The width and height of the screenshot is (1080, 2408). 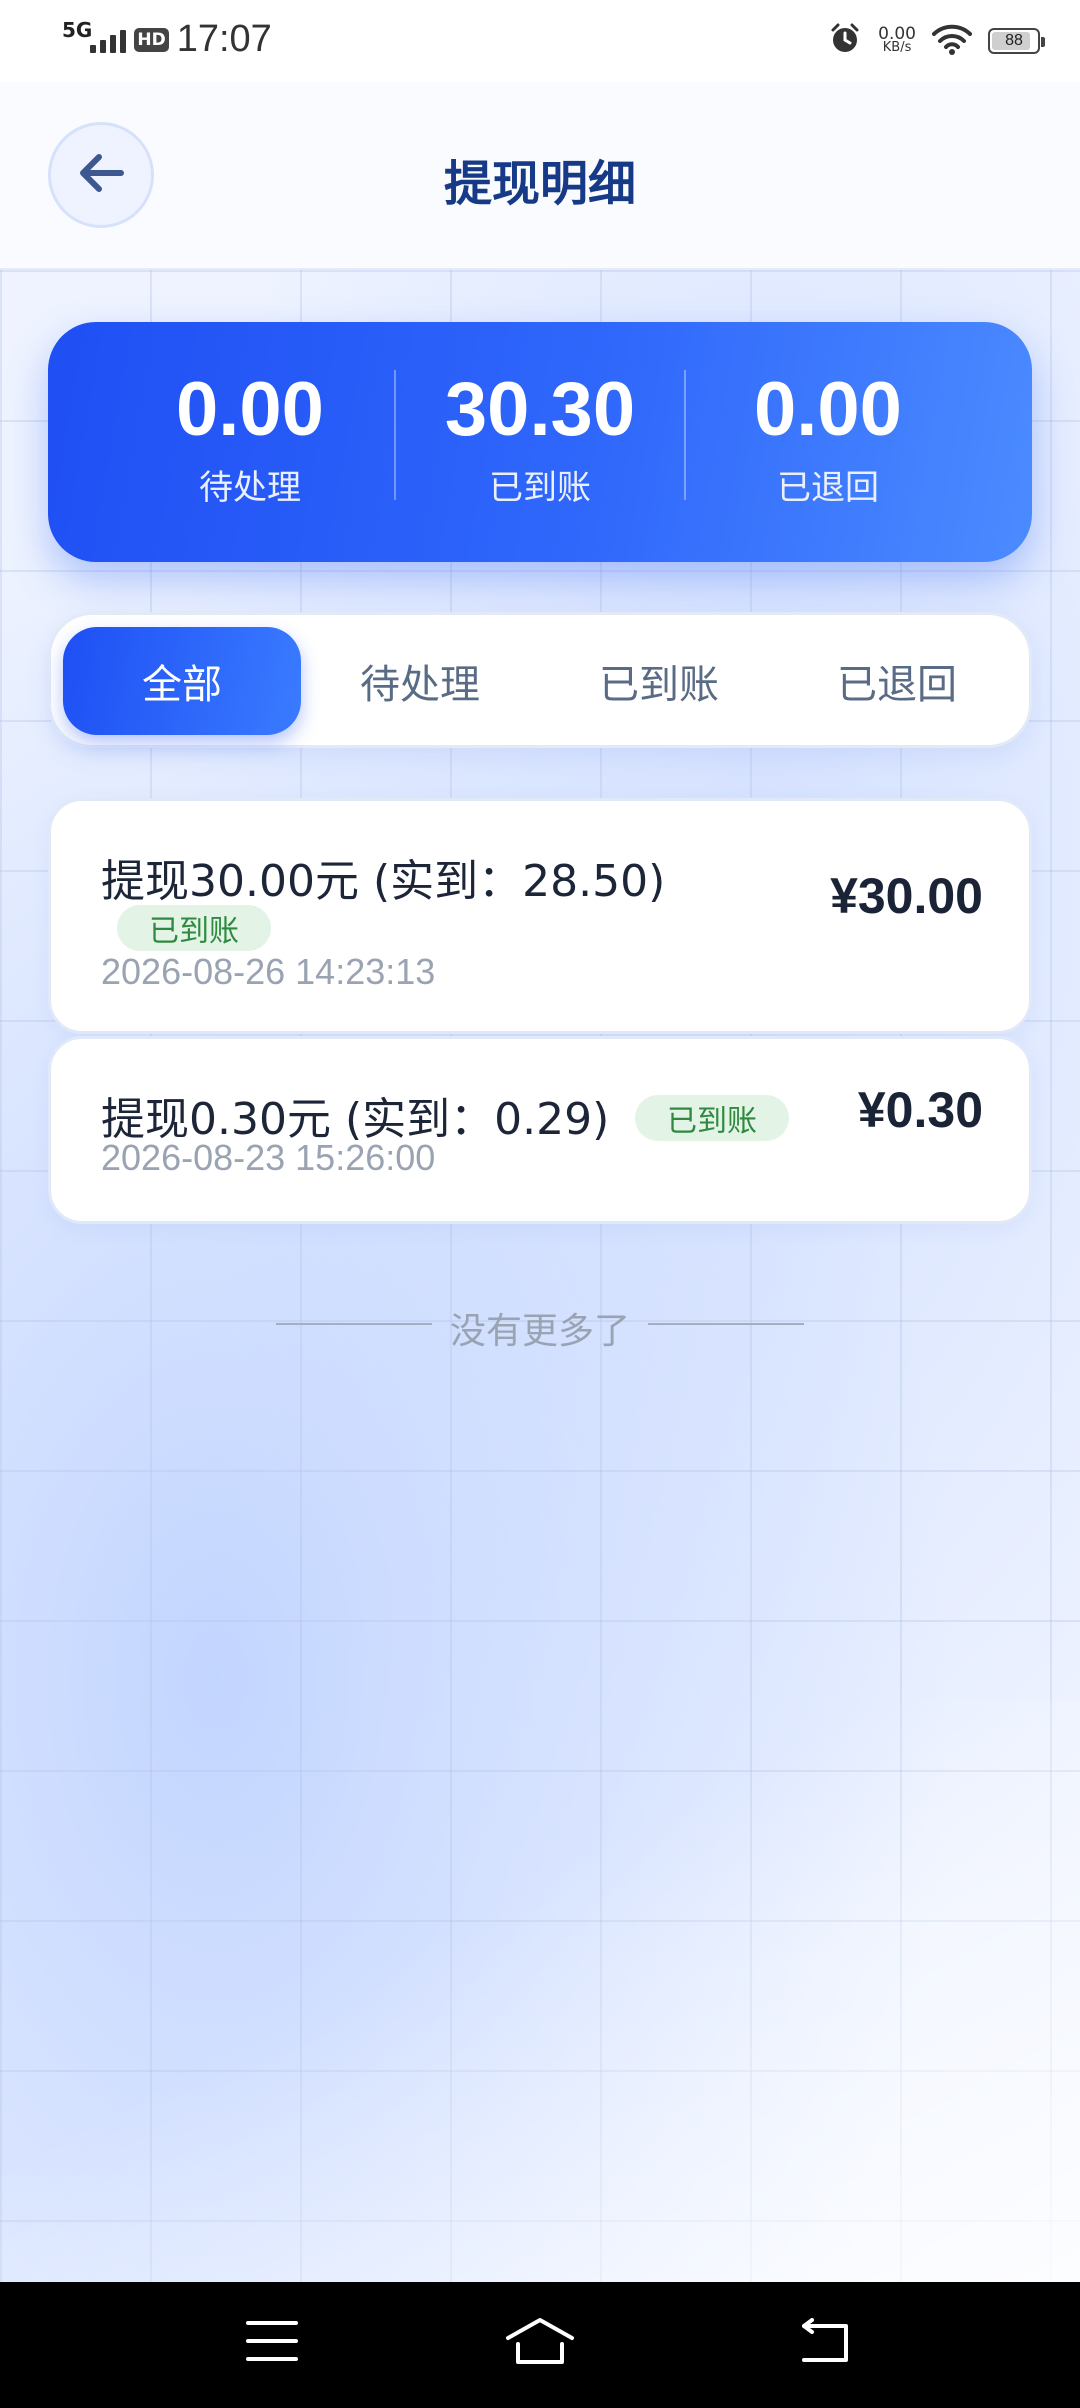 I want to click on summary-received: 30.30 已到账, so click(x=540, y=439).